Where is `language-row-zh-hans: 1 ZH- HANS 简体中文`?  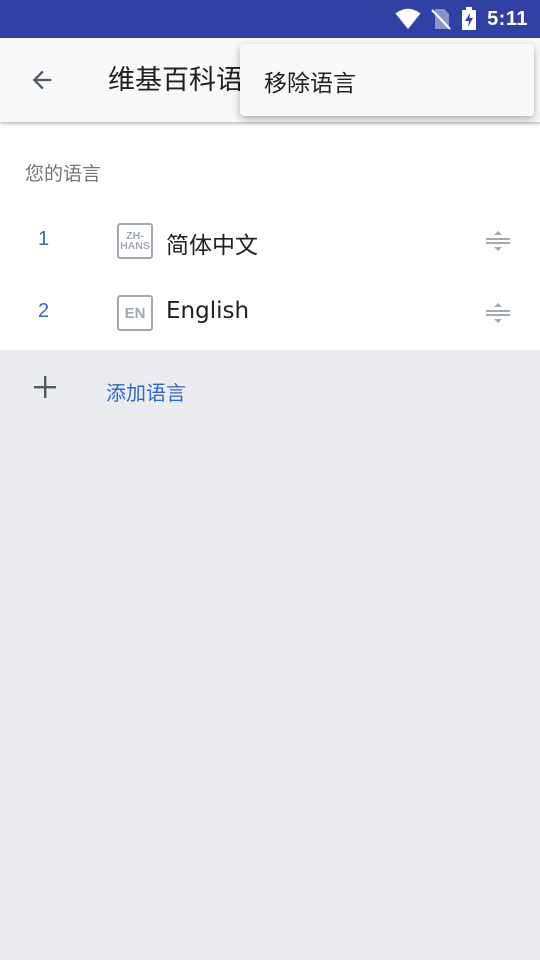
language-row-zh-hans: 1 ZH- HANS 简体中文 is located at coordinates (270, 242).